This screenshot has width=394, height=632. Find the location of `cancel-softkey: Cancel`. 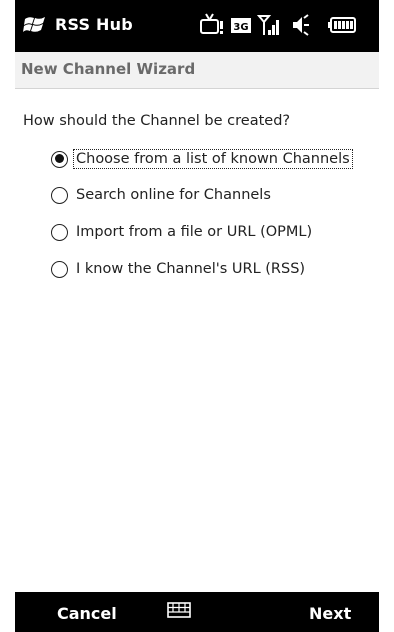

cancel-softkey: Cancel is located at coordinates (87, 613).